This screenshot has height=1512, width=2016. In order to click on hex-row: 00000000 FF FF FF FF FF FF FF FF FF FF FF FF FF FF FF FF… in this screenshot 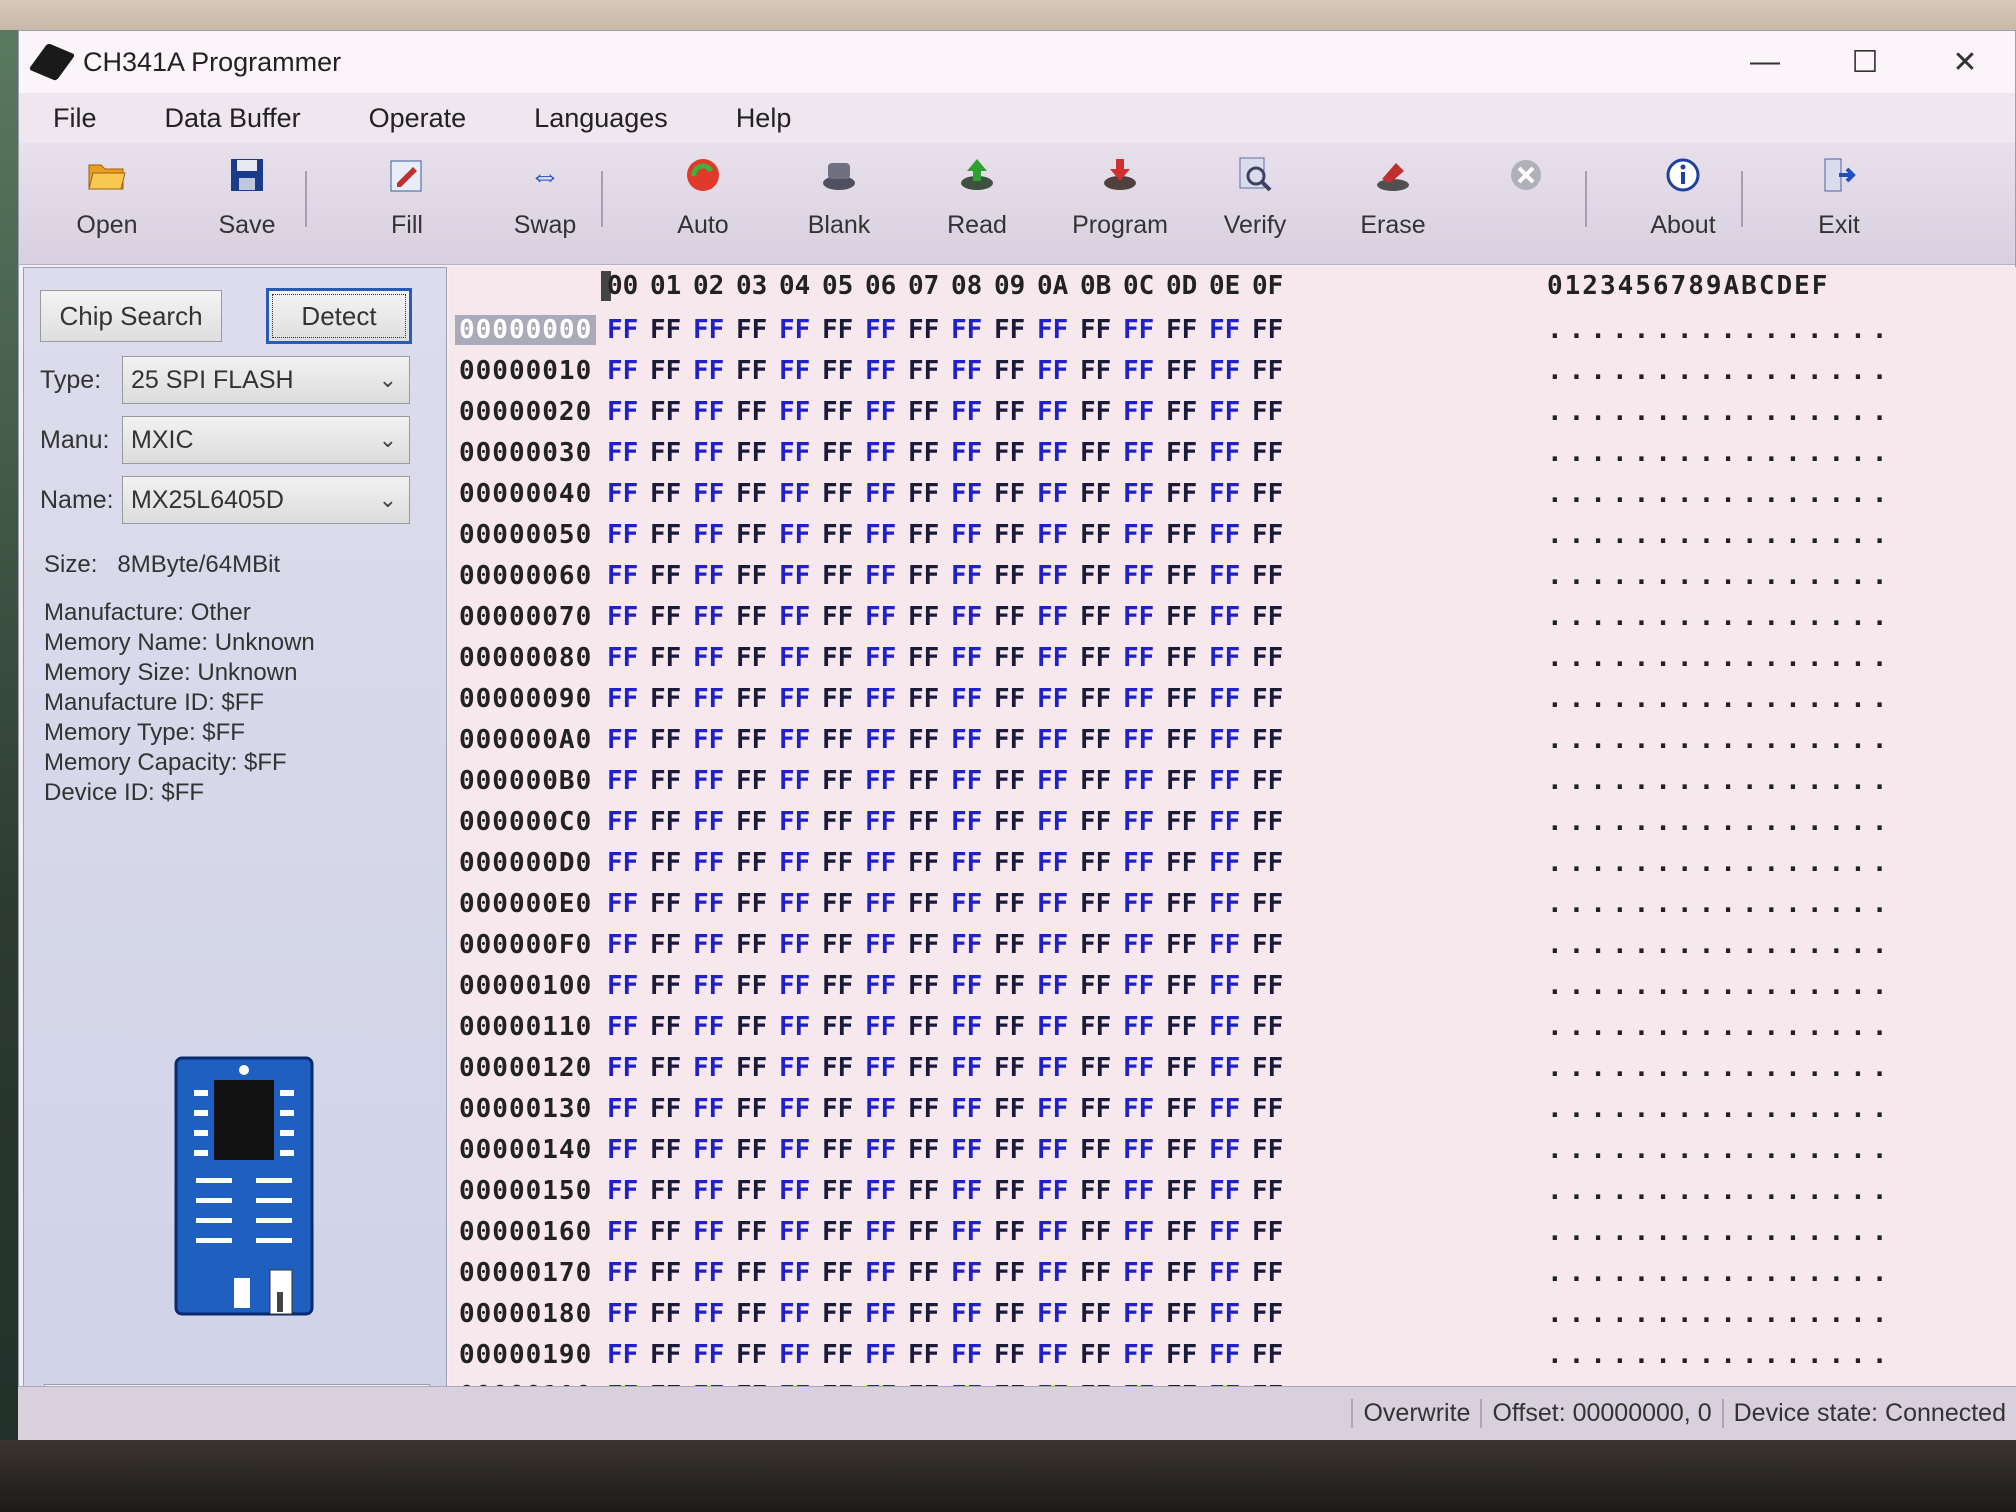, I will do `click(1232, 331)`.